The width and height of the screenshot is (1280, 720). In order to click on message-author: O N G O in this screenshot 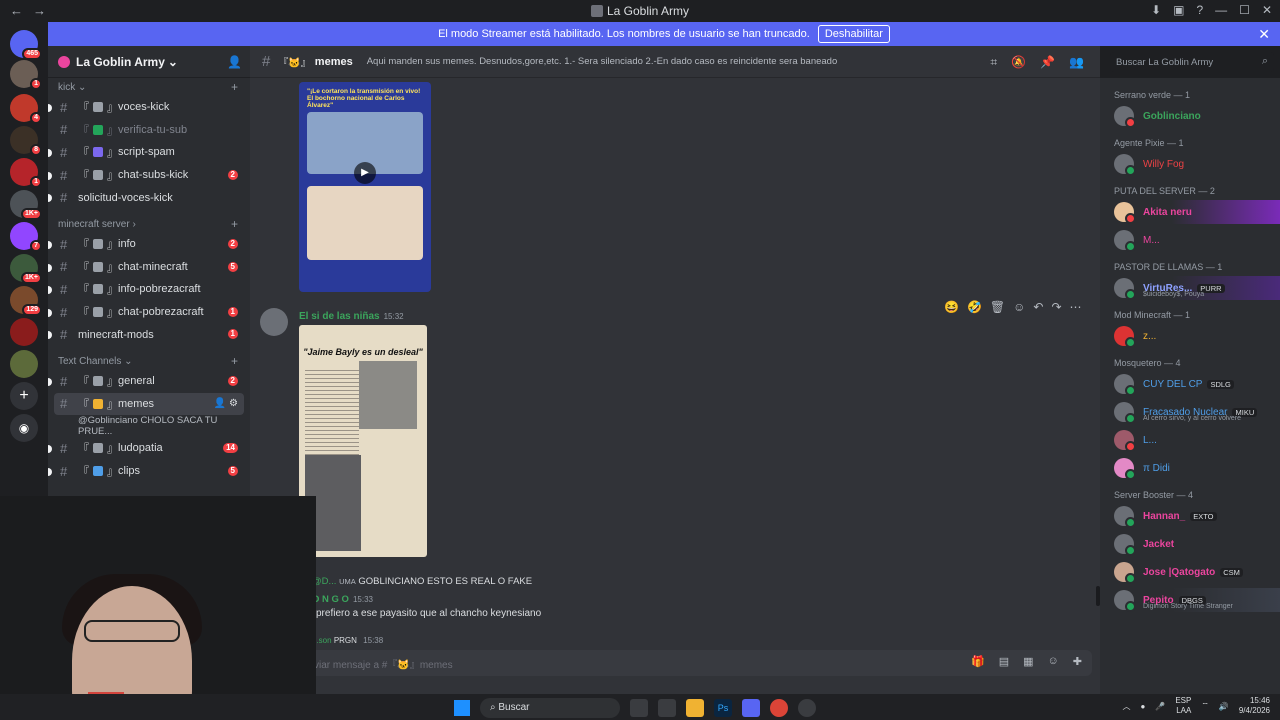, I will do `click(330, 599)`.